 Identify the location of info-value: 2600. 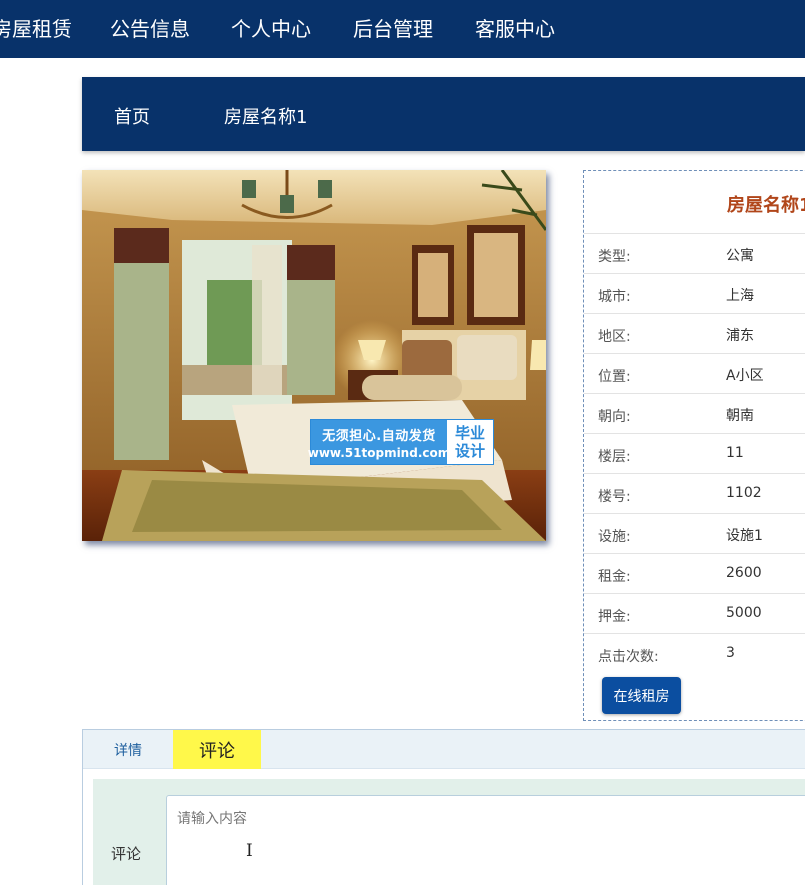
(744, 573).